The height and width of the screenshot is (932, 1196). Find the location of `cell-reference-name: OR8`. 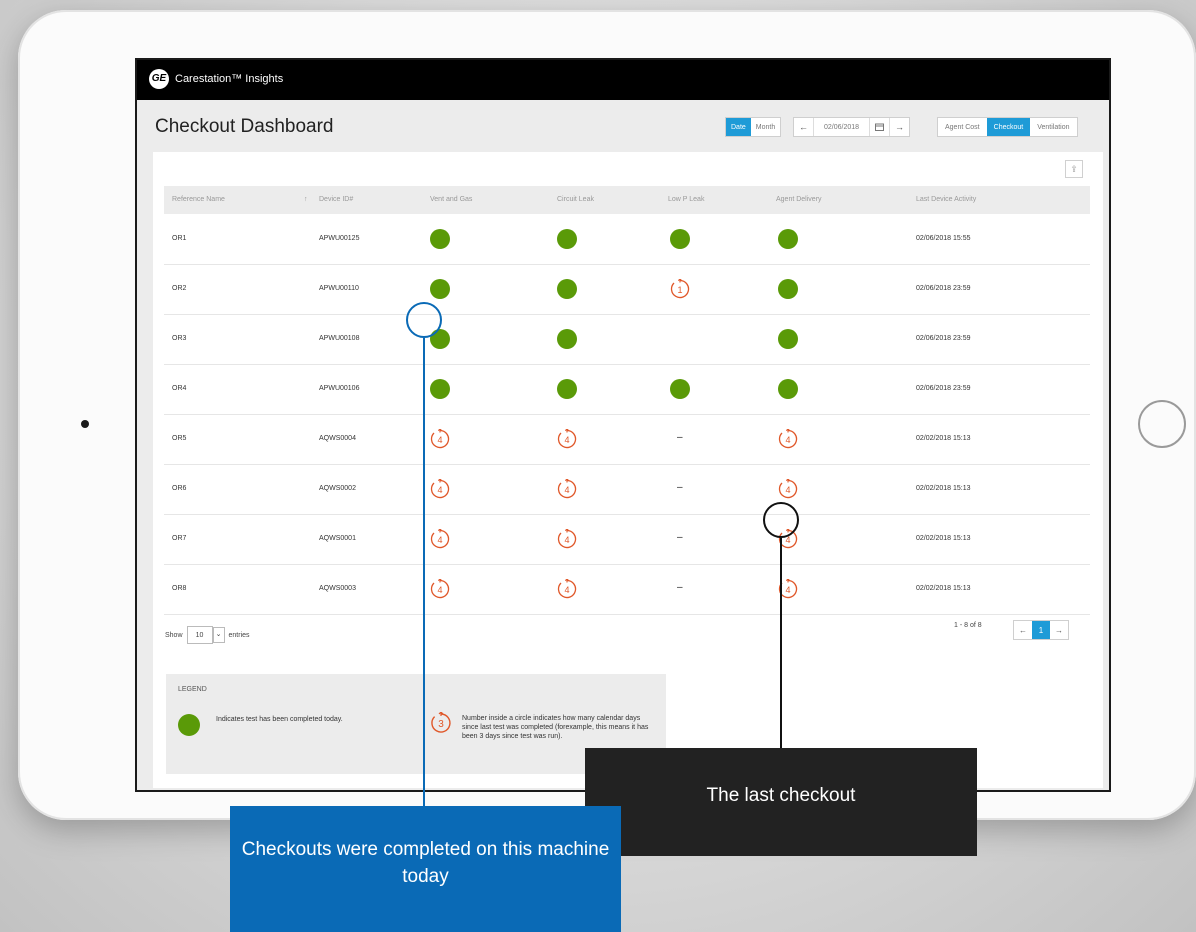

cell-reference-name: OR8 is located at coordinates (179, 588).